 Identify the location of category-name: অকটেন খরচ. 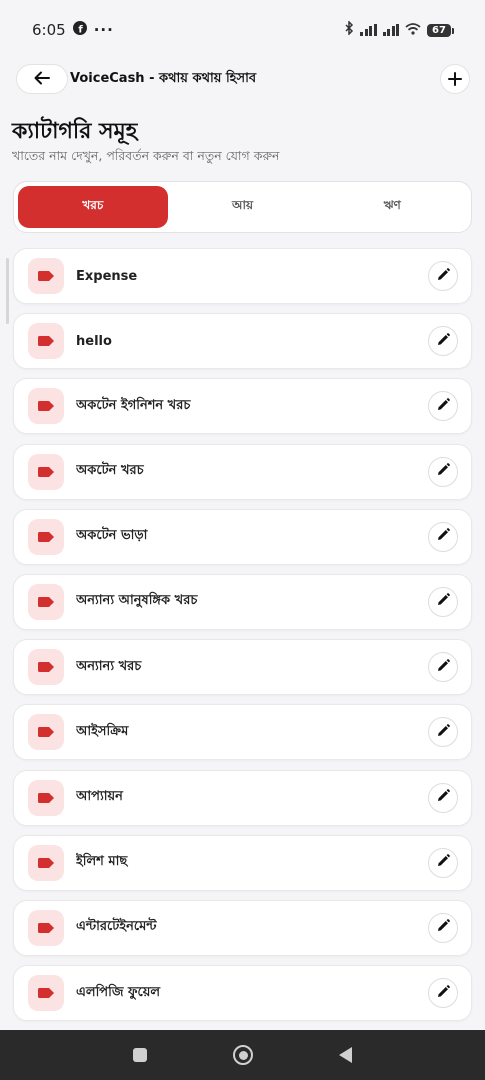
(110, 471).